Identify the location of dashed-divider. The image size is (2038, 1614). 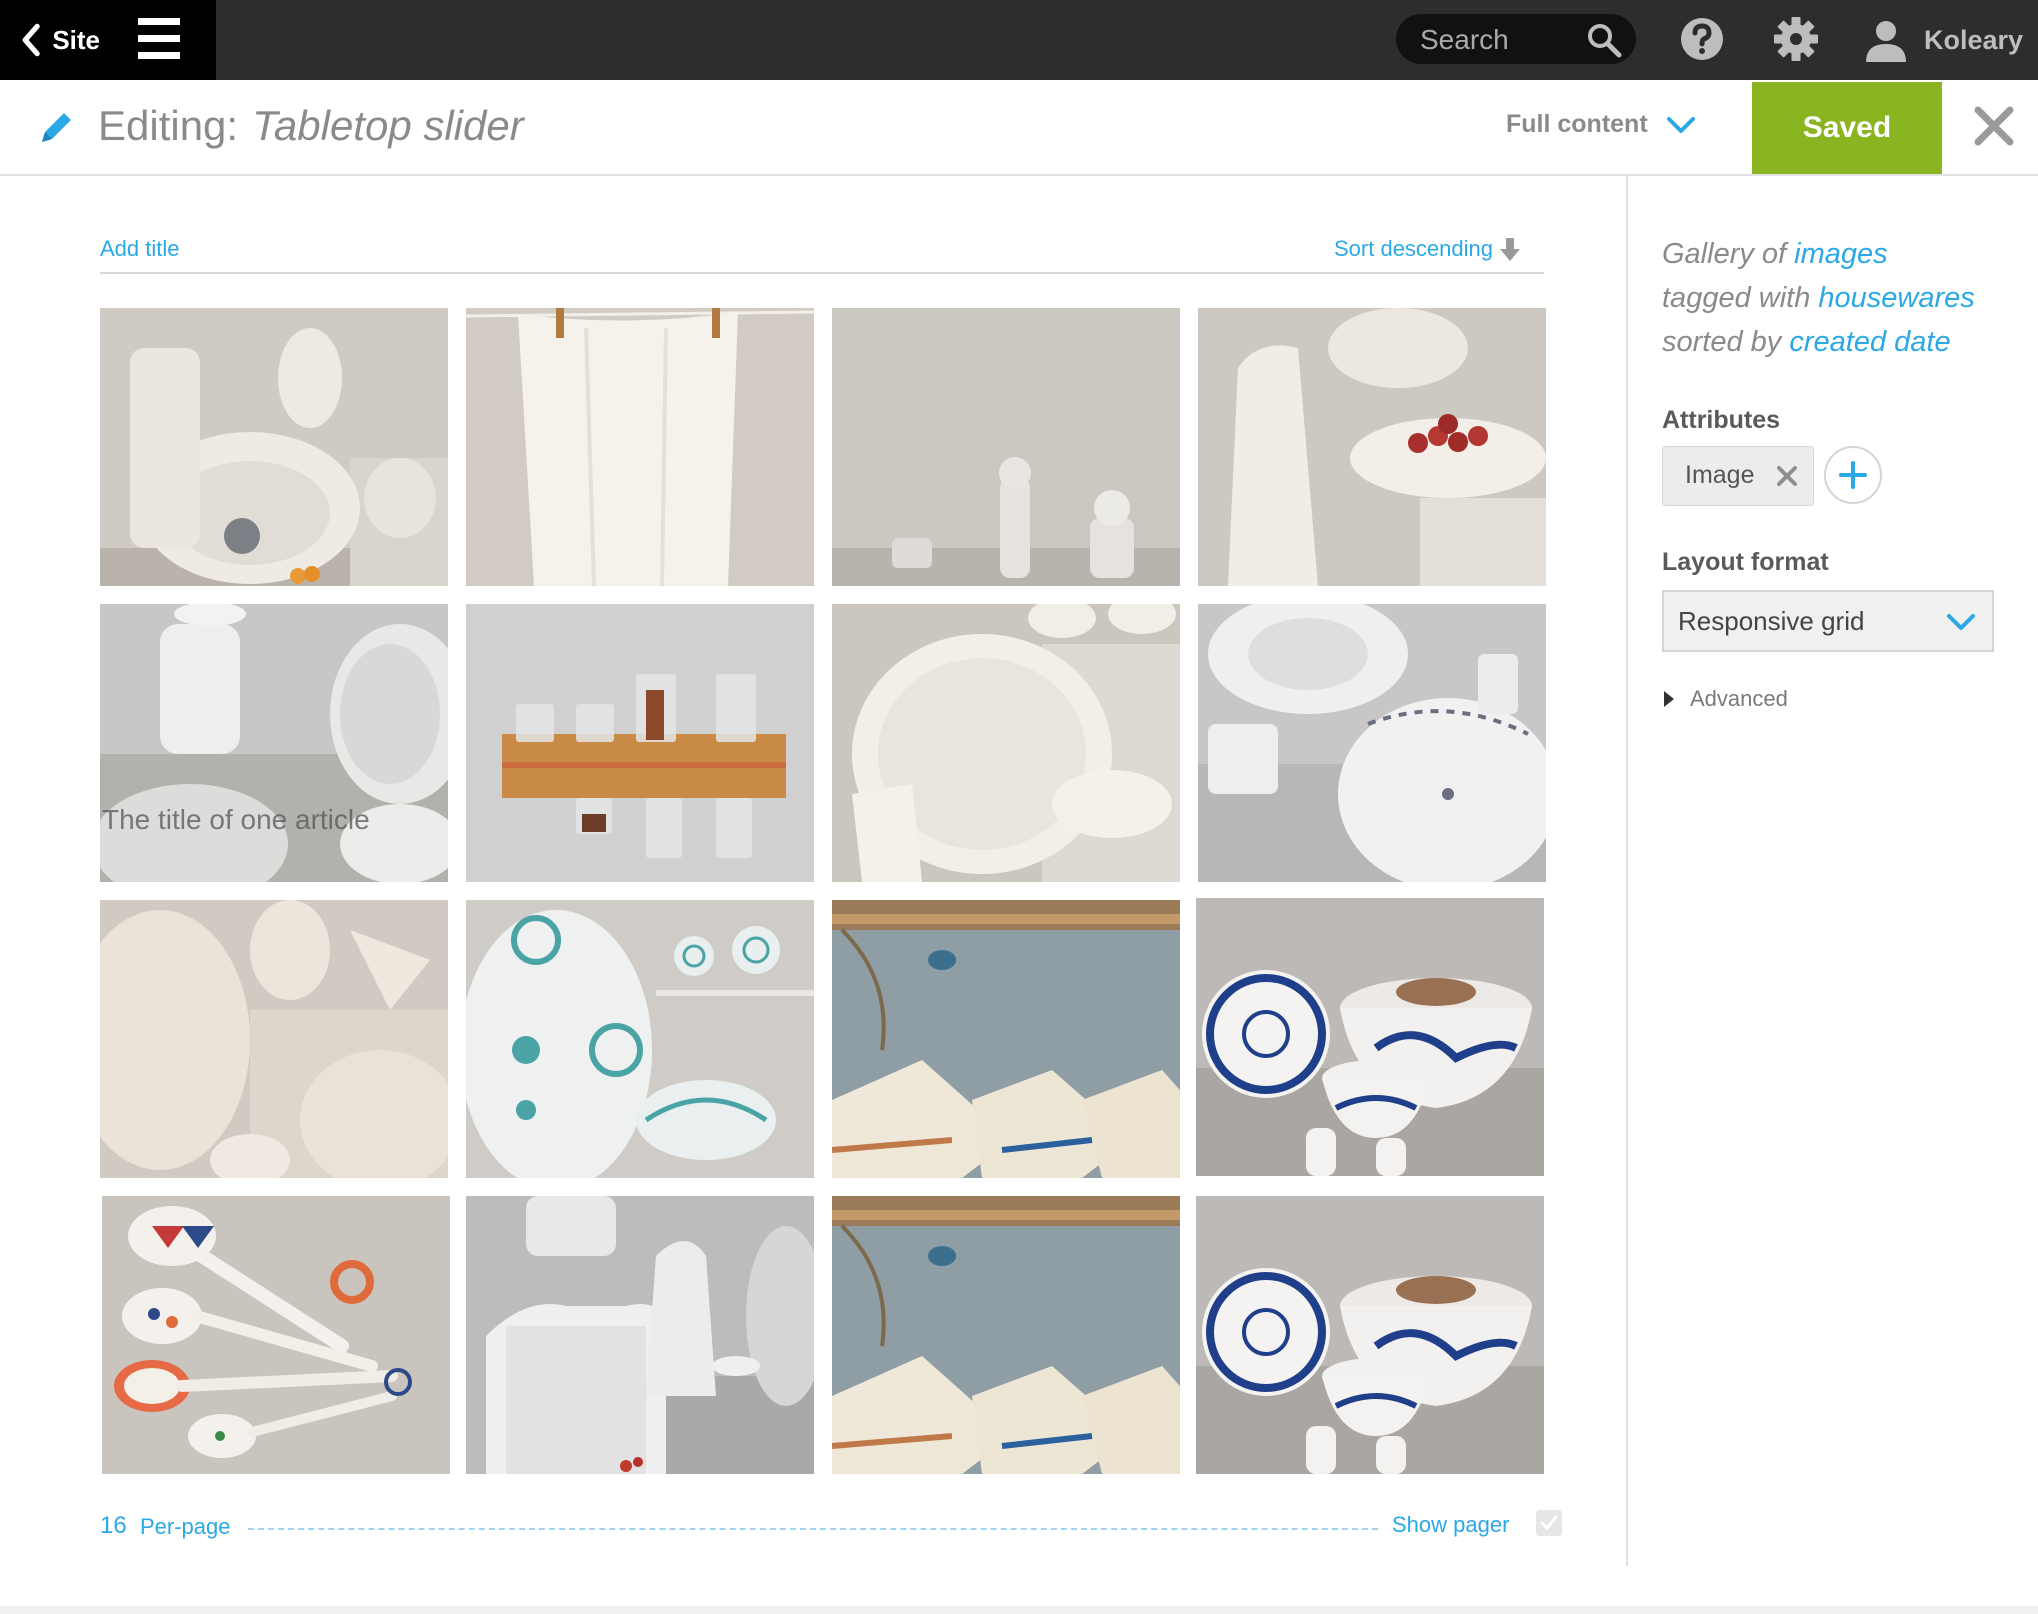
(813, 1529).